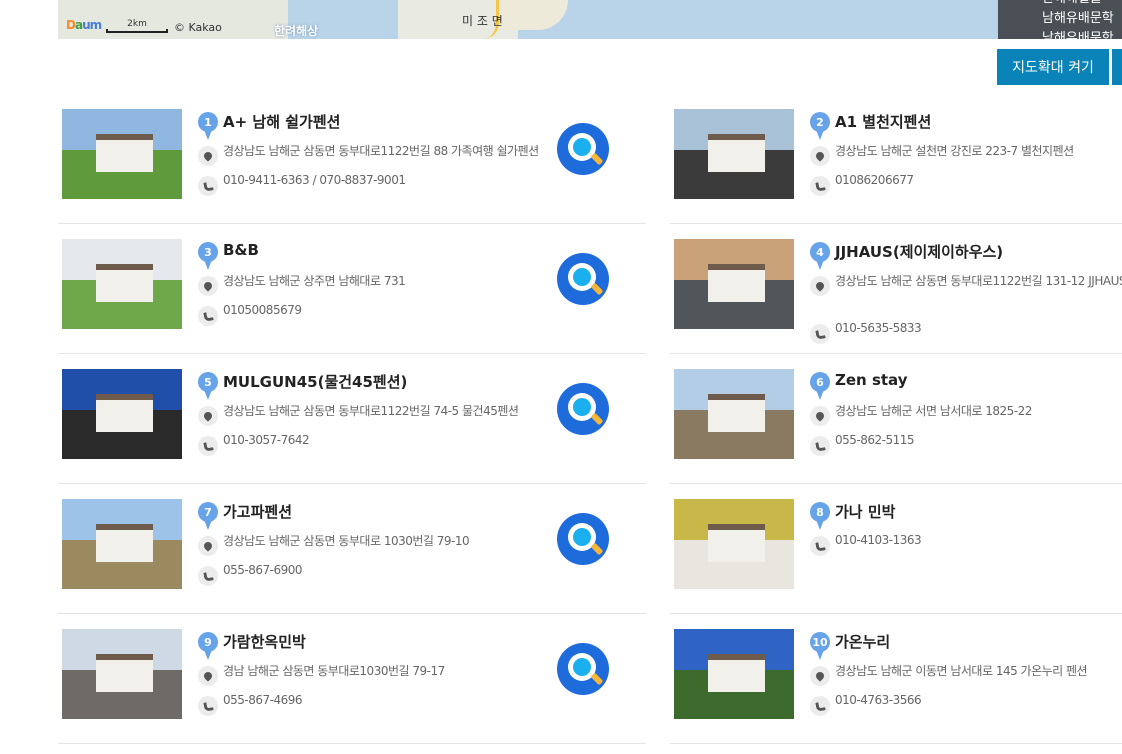 The height and width of the screenshot is (754, 1122). Describe the element at coordinates (208, 382) in the screenshot. I see `pin-number: 5` at that location.